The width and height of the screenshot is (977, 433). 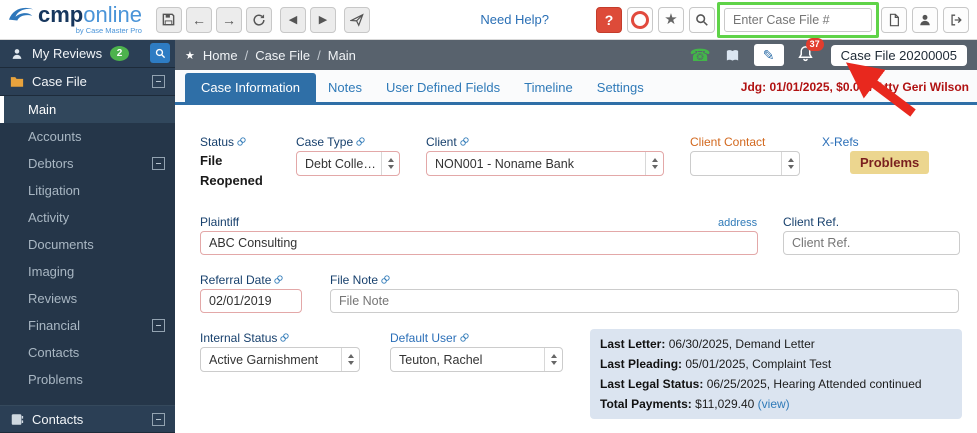 I want to click on label-text: Default User, so click(x=423, y=338).